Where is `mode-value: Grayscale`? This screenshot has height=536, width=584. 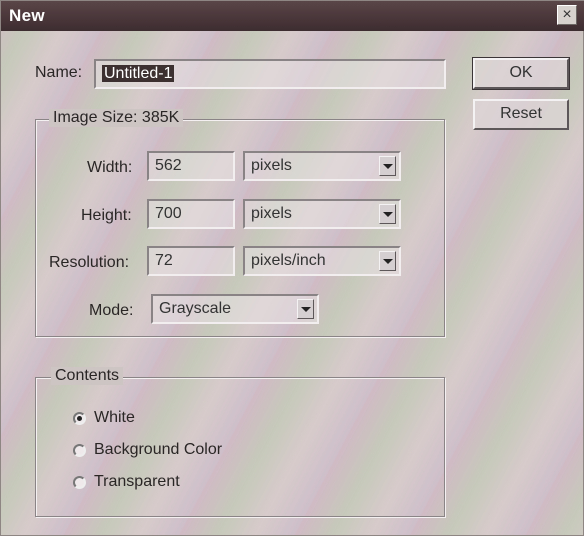
mode-value: Grayscale is located at coordinates (195, 308).